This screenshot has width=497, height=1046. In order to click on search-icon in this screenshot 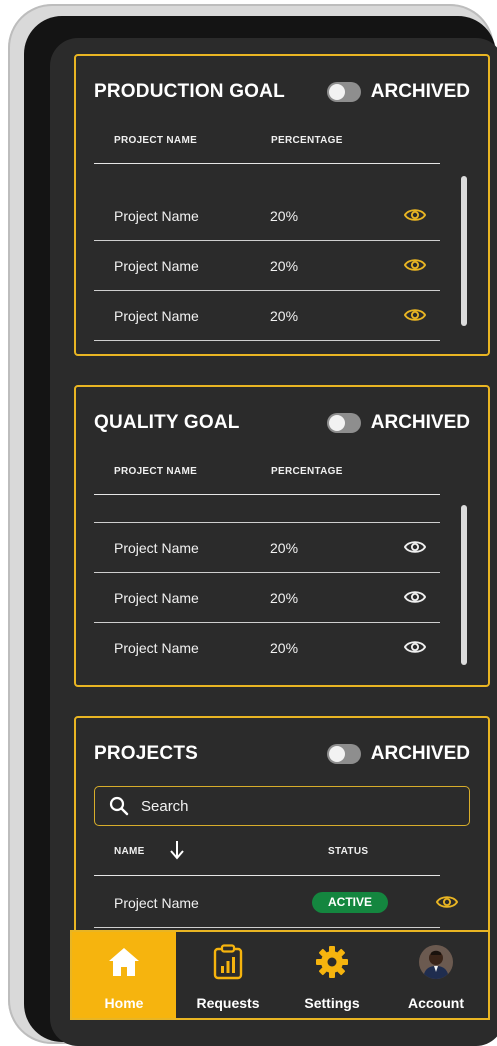, I will do `click(119, 806)`.